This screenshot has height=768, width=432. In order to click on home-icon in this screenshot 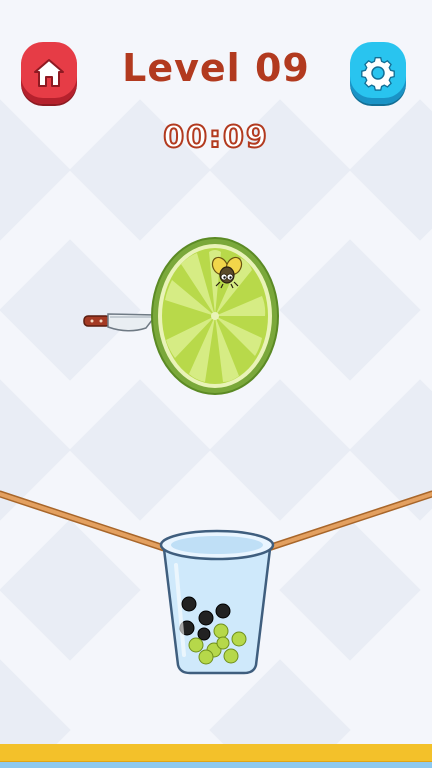, I will do `click(49, 73)`.